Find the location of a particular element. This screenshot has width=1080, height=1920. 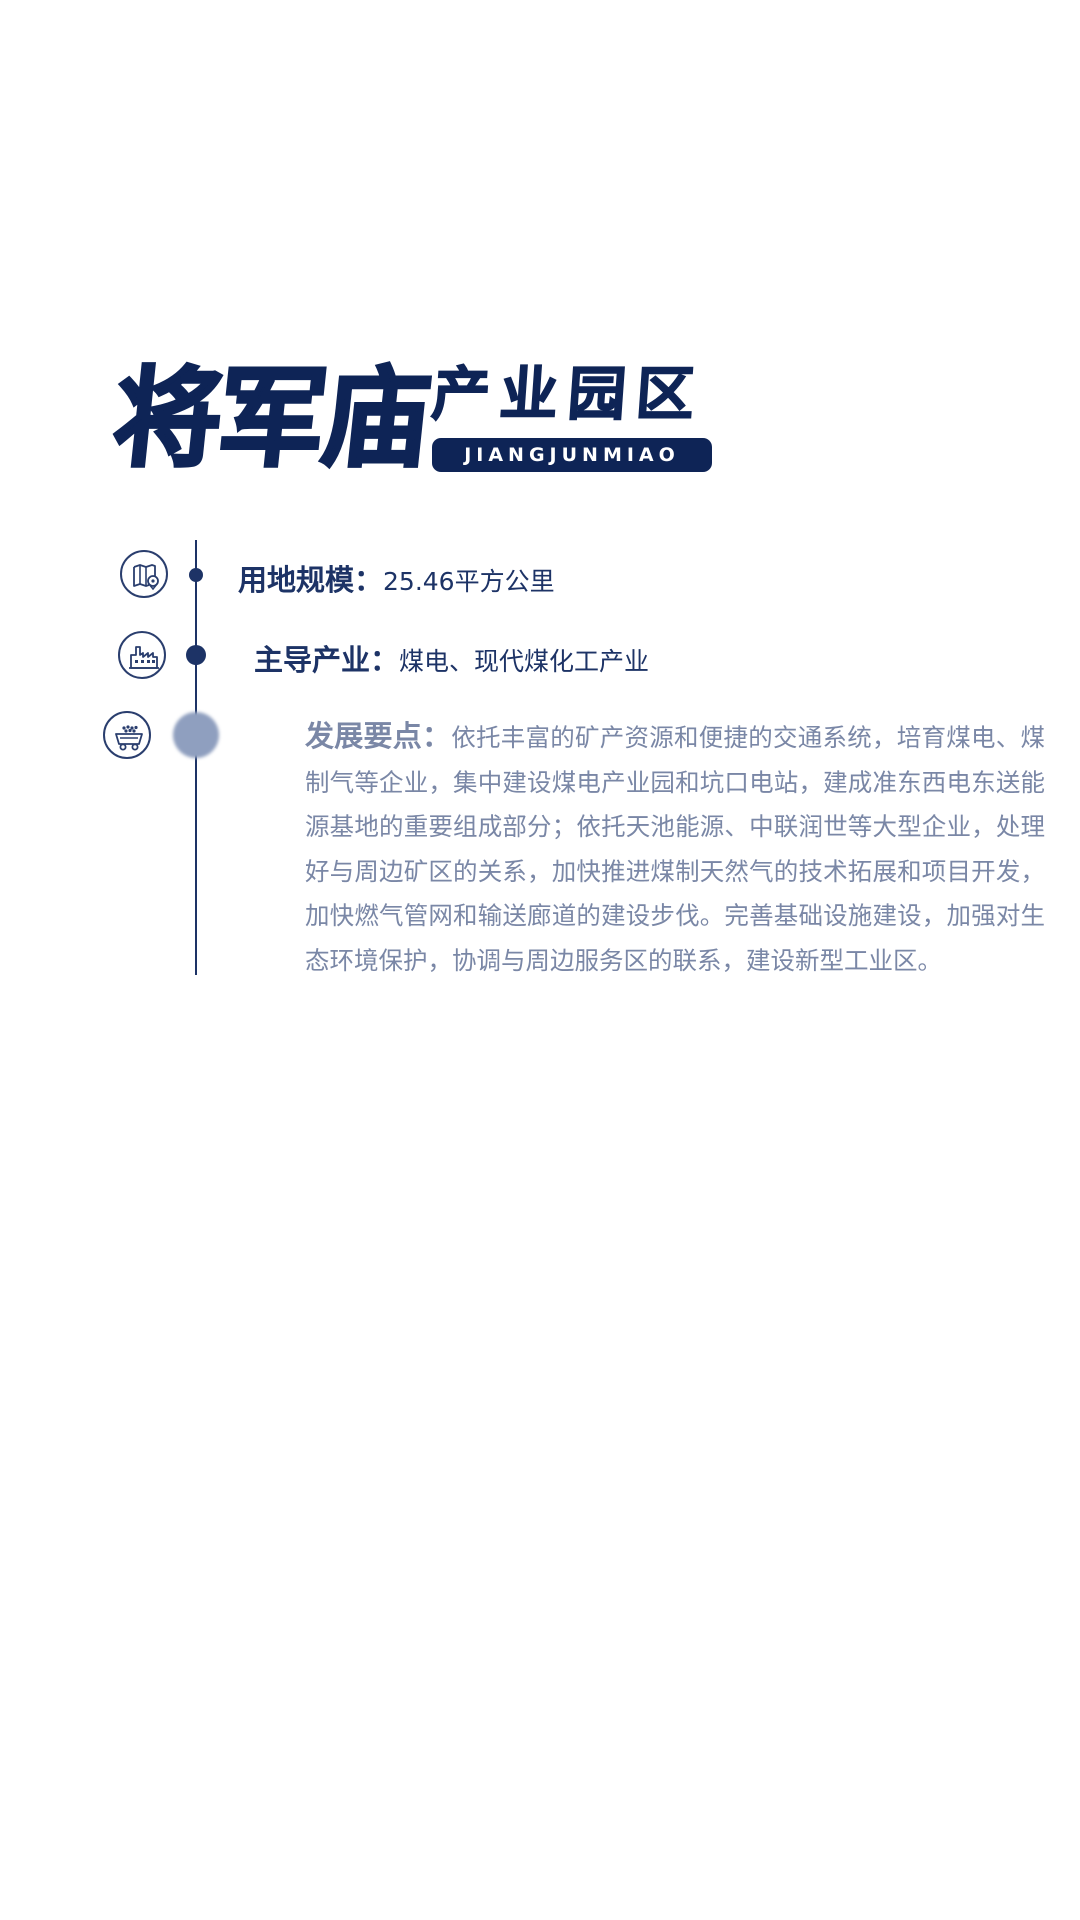

leading-industry-row: 主导产业：煤电、现代煤化工产业 is located at coordinates (451, 658).